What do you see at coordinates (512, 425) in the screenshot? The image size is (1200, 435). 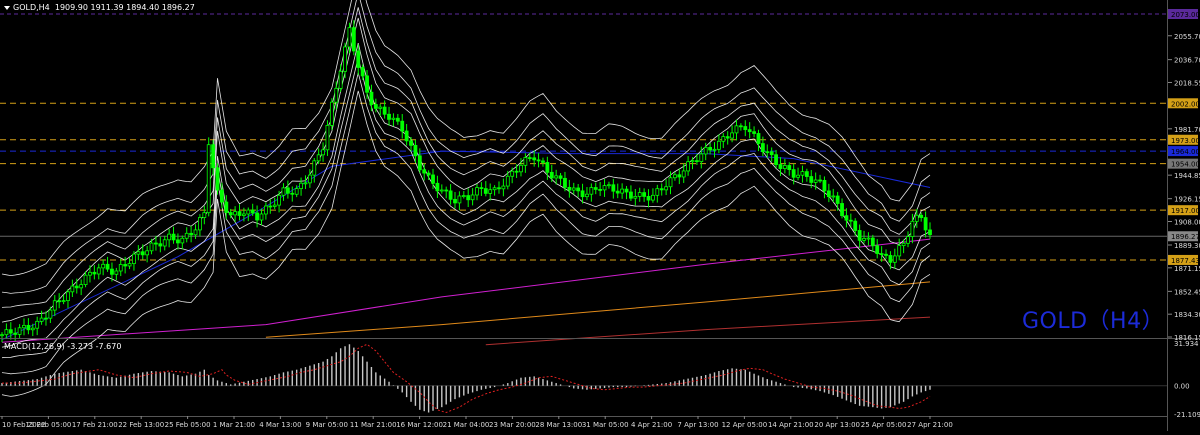 I see `time-tick-label: 23 Mar 20:00` at bounding box center [512, 425].